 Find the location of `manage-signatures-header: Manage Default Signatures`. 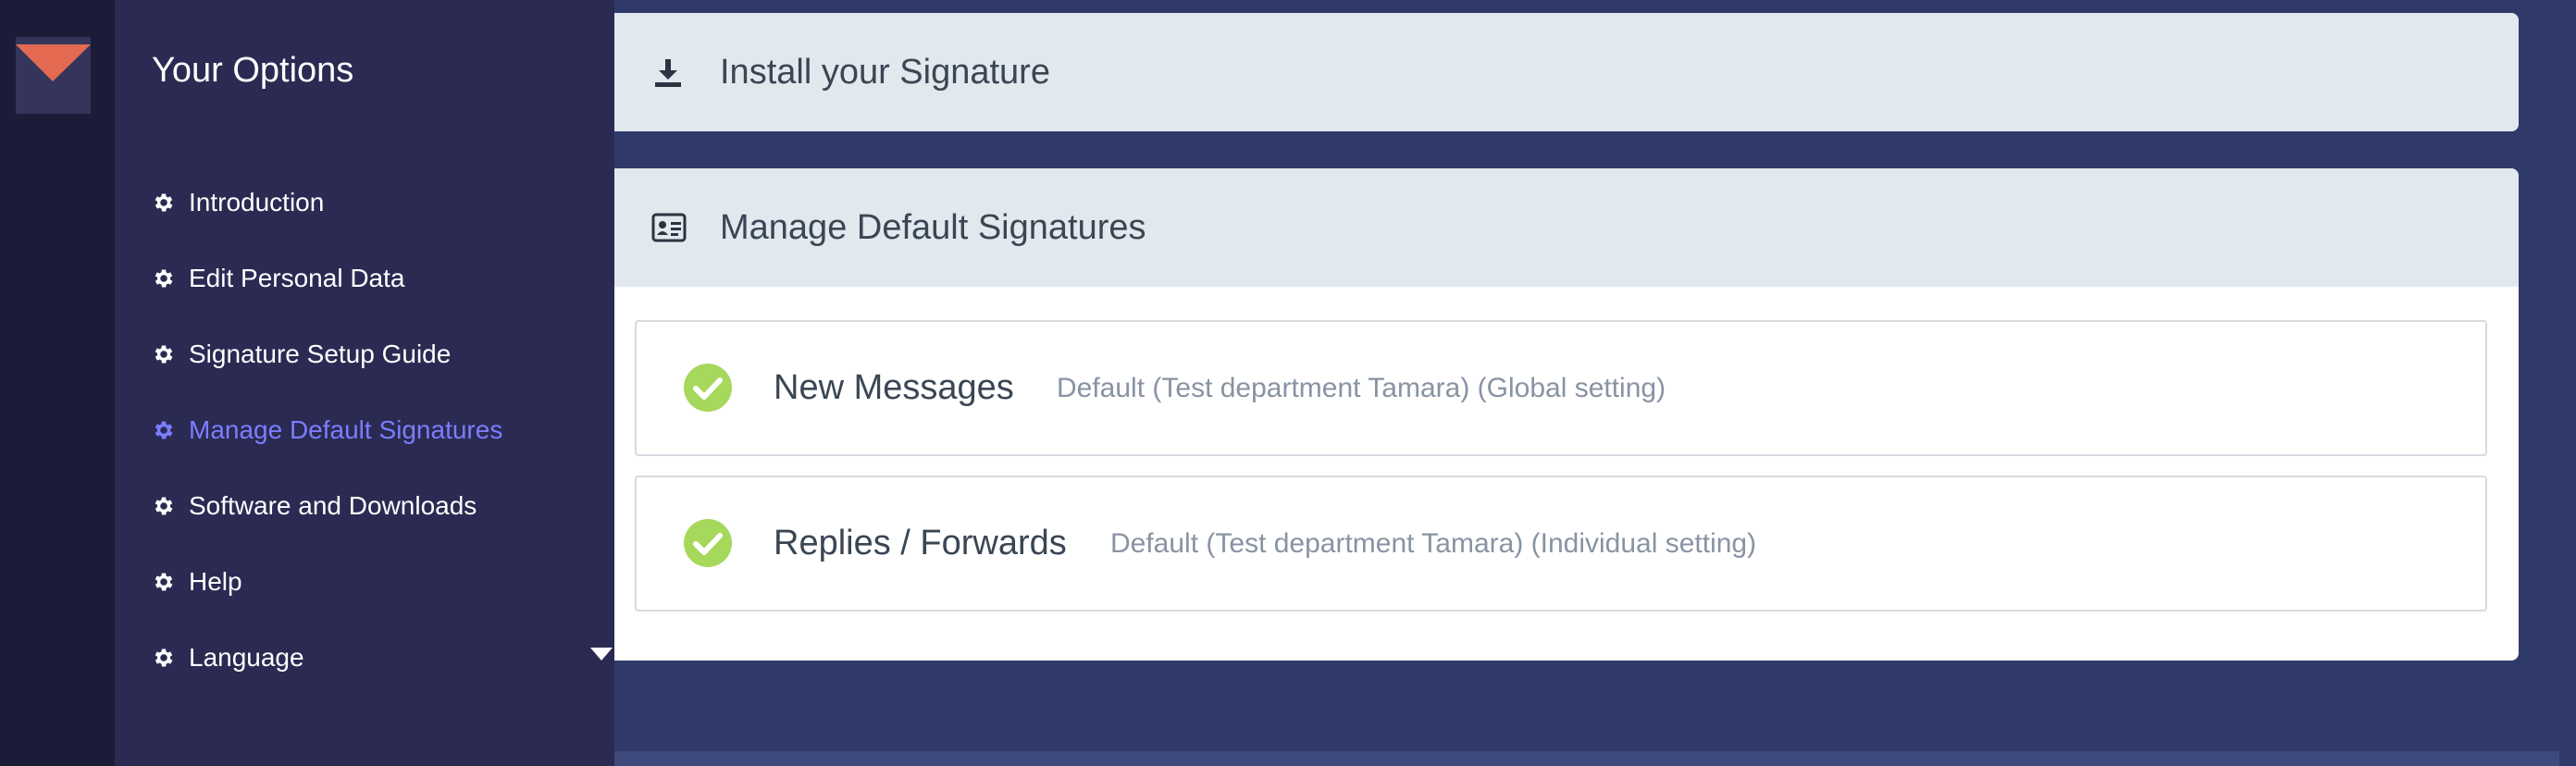

manage-signatures-header: Manage Default Signatures is located at coordinates (1567, 228).